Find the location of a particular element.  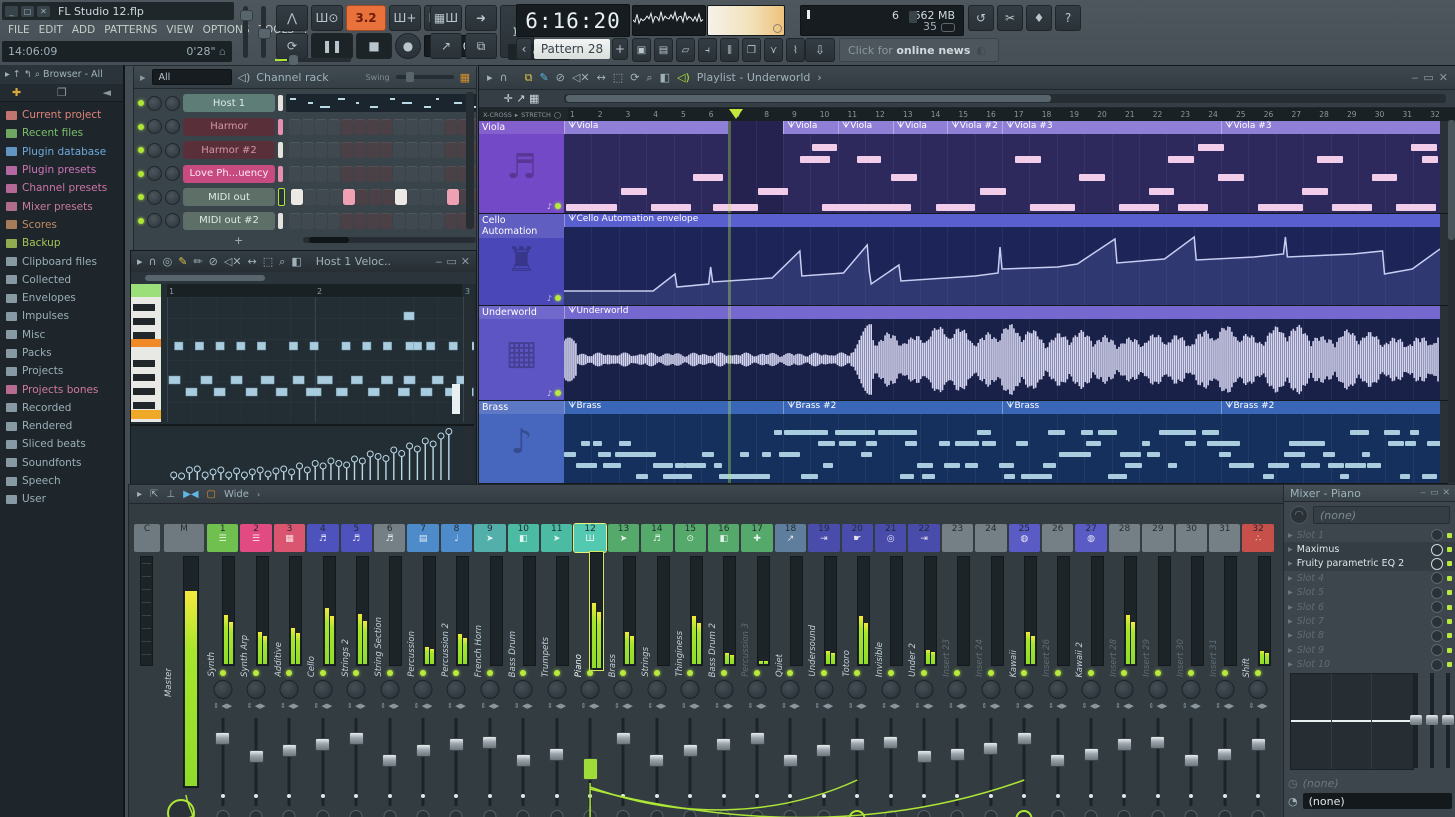

pr-mute-icon: ◁✕ is located at coordinates (233, 261).